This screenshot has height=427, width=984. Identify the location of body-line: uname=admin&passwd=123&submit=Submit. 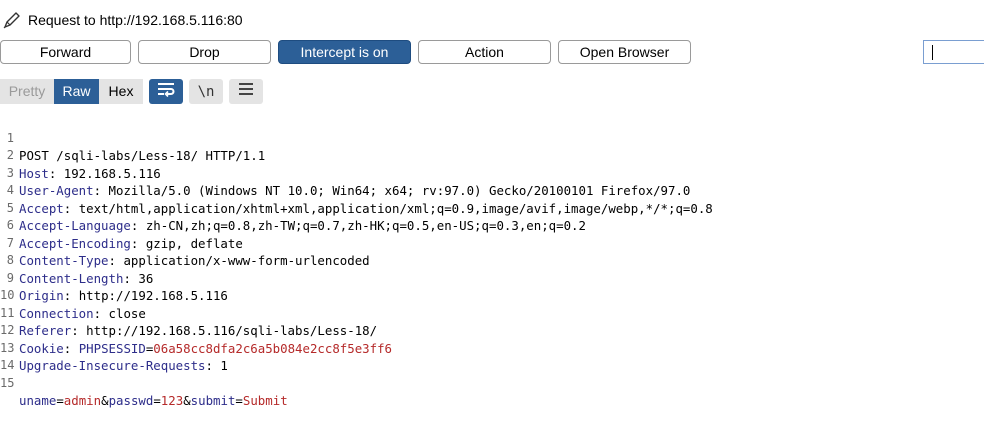
(153, 400).